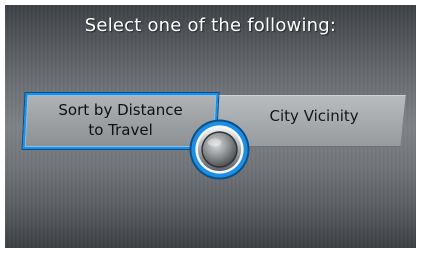  I want to click on interface-dial-icon, so click(219, 149).